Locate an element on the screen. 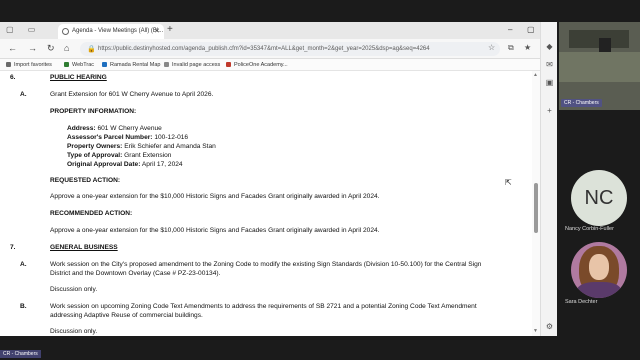 This screenshot has width=640, height=360. recommended-heading: RECOMMENDED ACTION: is located at coordinates (91, 213).